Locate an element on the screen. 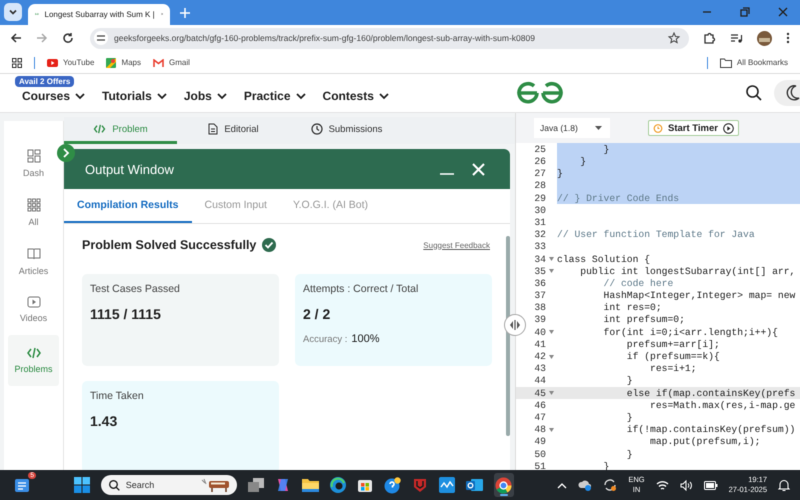  reload-icon is located at coordinates (68, 38).